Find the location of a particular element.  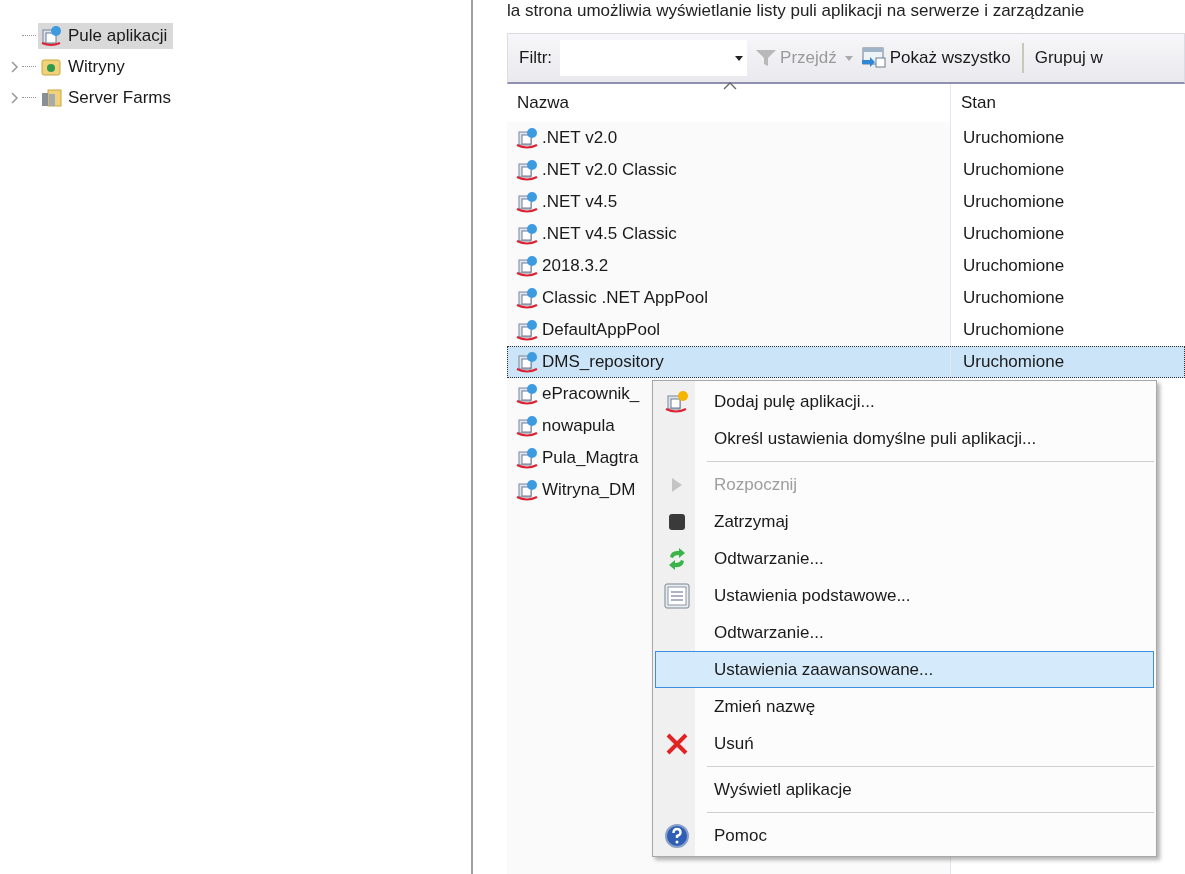

pool-name: 2018.3.2 is located at coordinates (575, 266).